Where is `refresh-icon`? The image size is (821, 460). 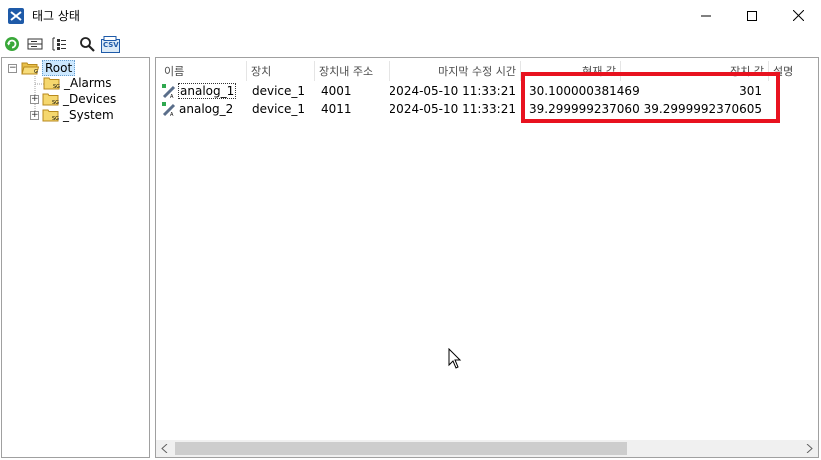
refresh-icon is located at coordinates (12, 44).